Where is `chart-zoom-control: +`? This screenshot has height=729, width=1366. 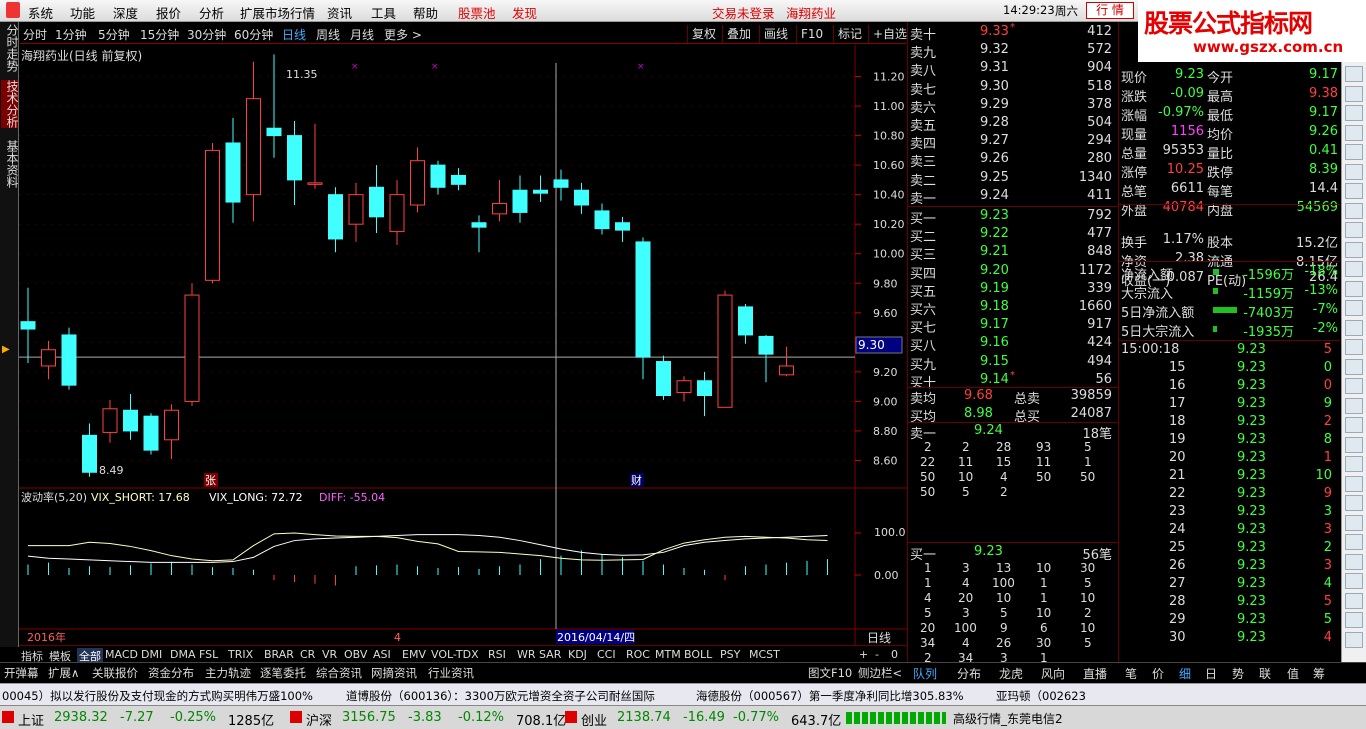 chart-zoom-control: + is located at coordinates (863, 654).